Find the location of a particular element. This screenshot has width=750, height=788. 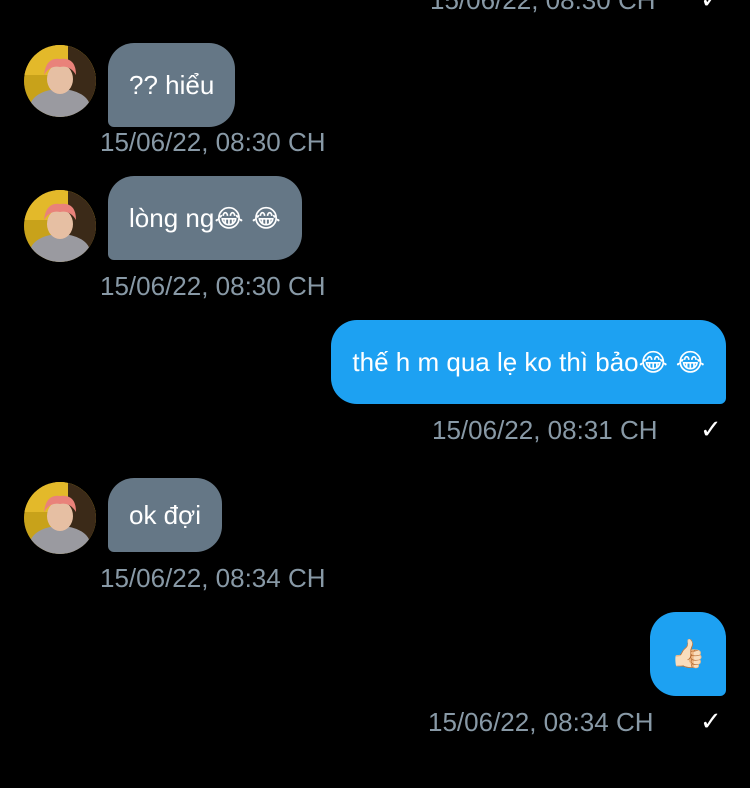

message-bubble-incoming: lòng ng 😂 😂 is located at coordinates (205, 218).